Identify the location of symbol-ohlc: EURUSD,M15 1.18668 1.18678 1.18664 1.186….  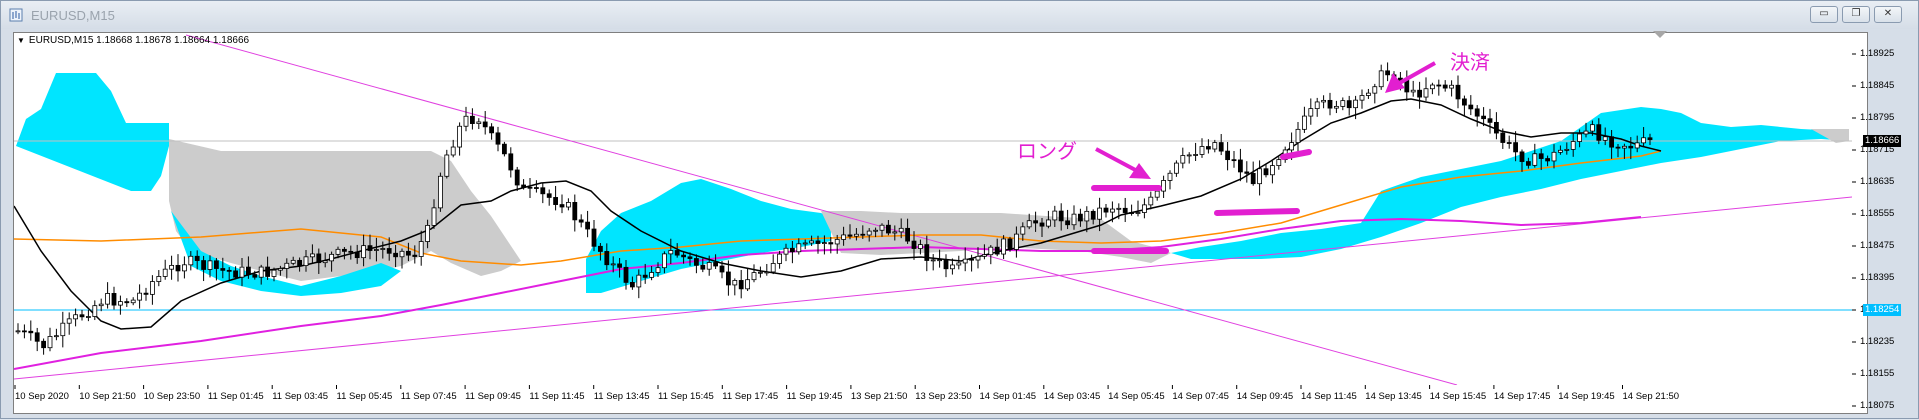
(139, 40).